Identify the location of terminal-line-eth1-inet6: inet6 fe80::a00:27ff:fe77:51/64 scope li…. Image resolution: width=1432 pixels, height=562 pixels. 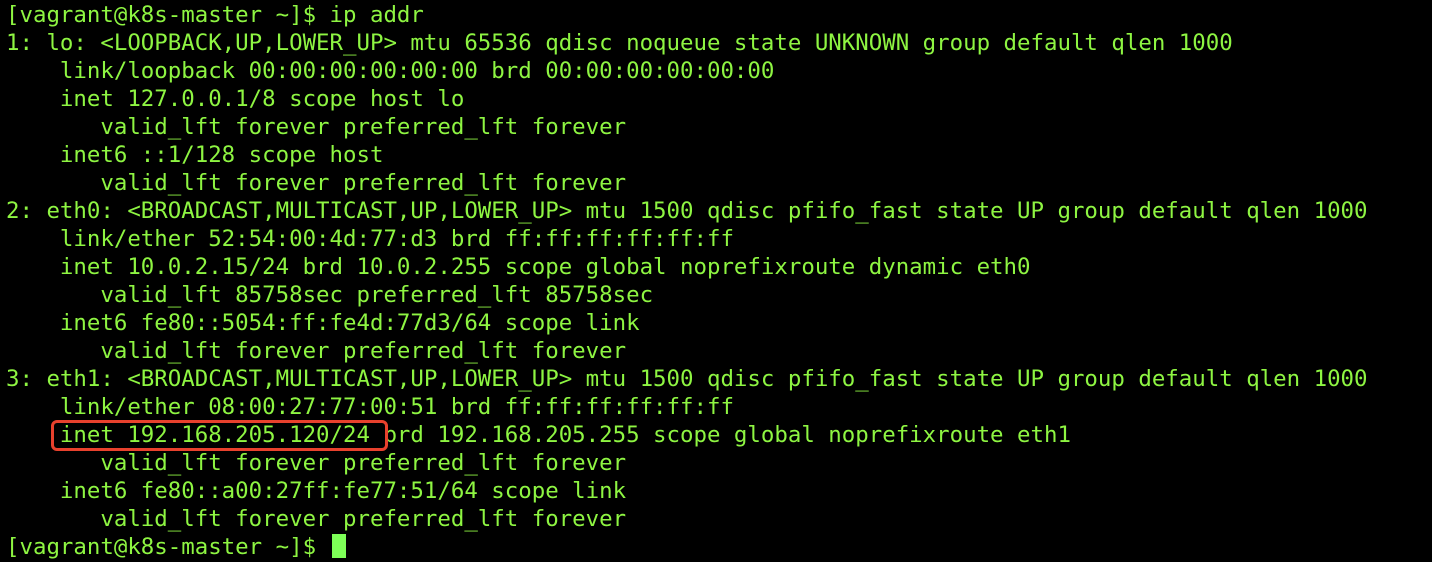
(716, 491).